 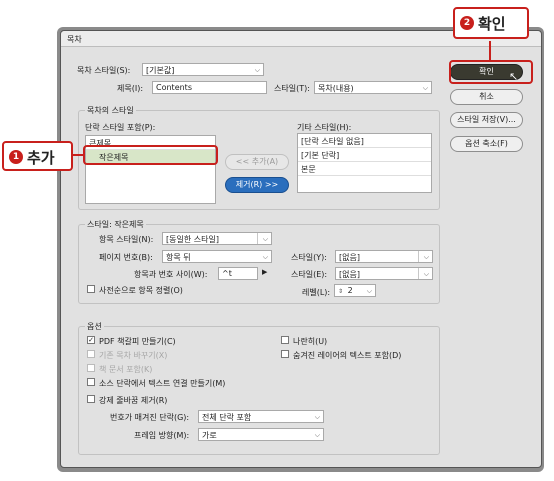 I want to click on add-callout-text: 추가, so click(x=41, y=158).